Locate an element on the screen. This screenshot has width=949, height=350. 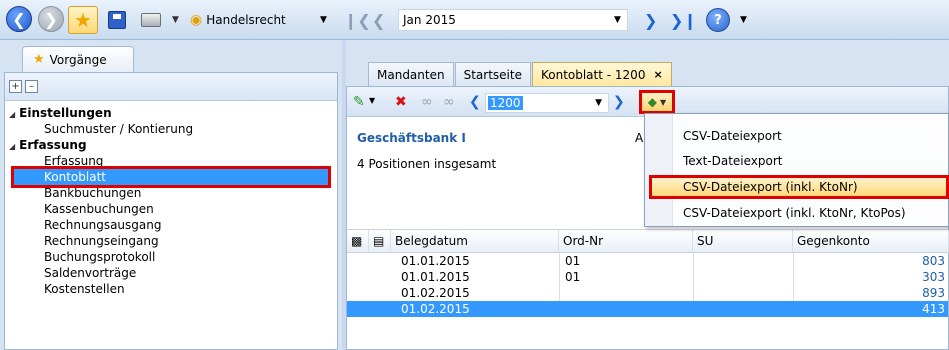
export-icon: ◆ is located at coordinates (652, 102).